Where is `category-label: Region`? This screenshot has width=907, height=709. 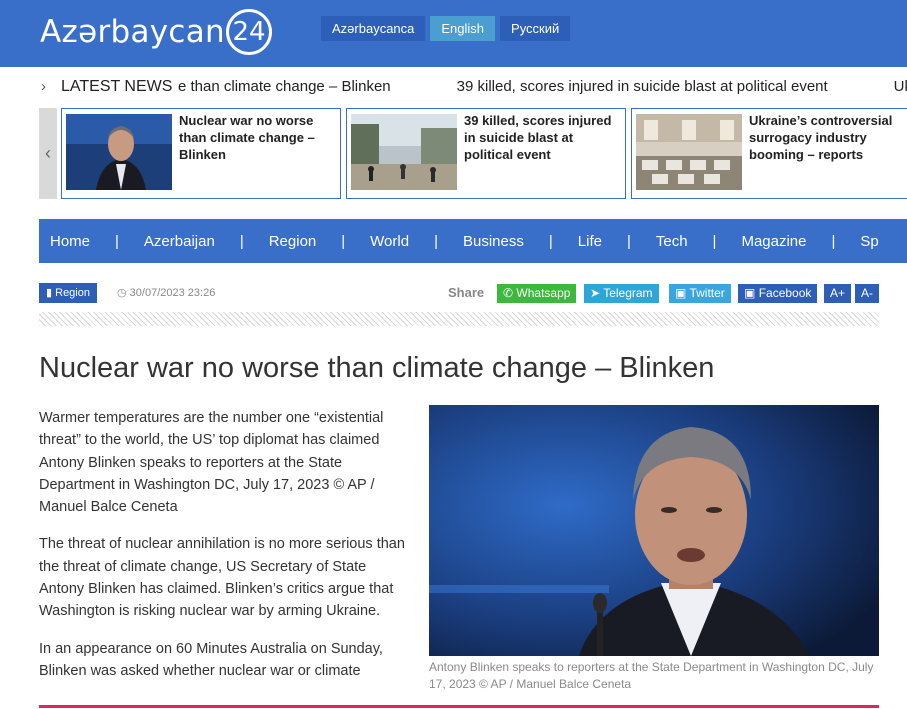 category-label: Region is located at coordinates (72, 293).